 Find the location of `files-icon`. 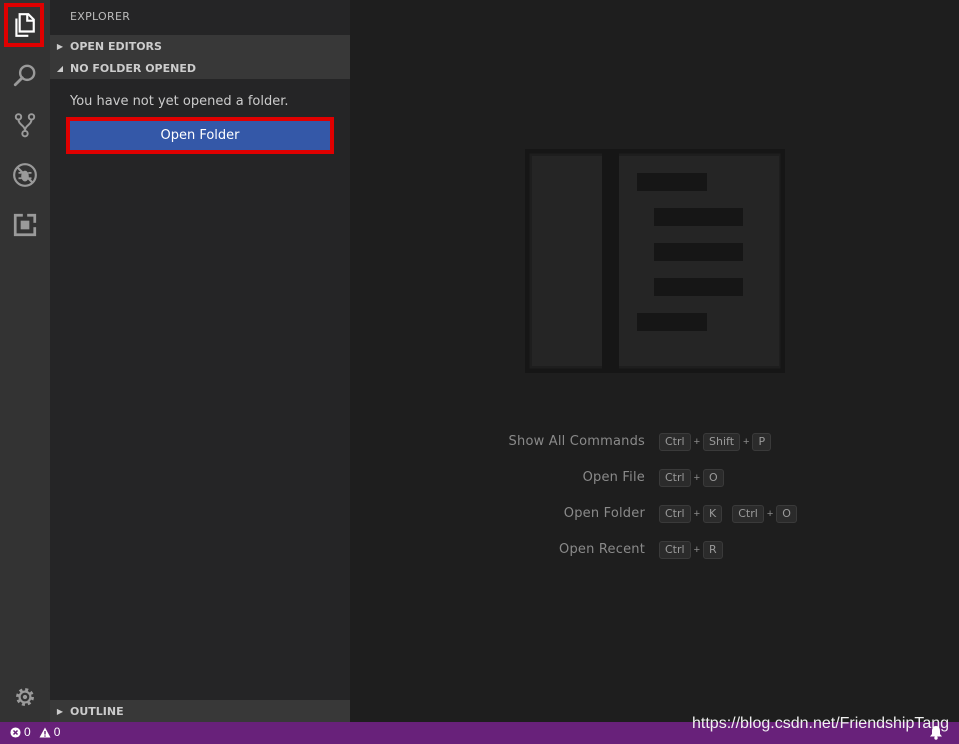

files-icon is located at coordinates (25, 25).